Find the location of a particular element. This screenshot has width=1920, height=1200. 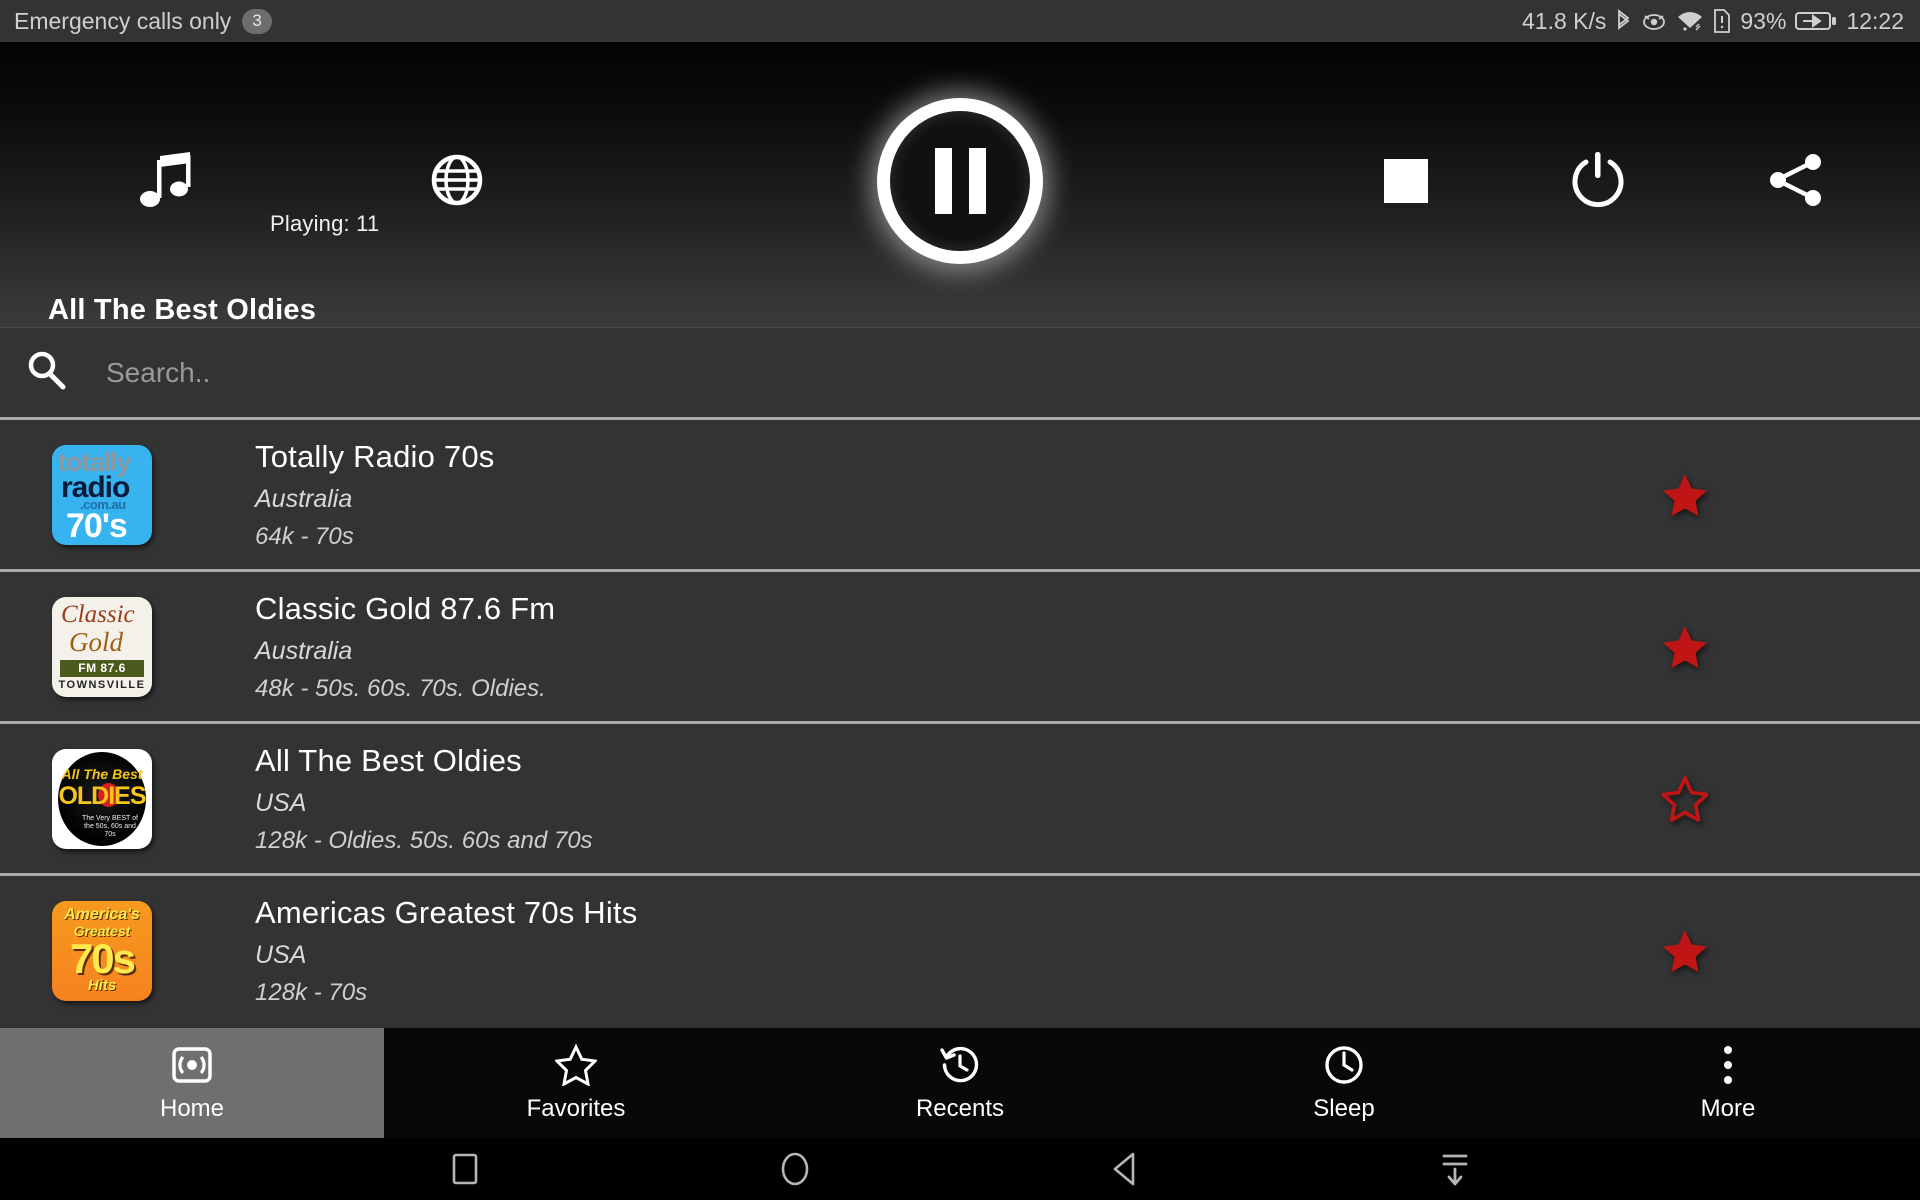

home-button is located at coordinates (795, 1169).